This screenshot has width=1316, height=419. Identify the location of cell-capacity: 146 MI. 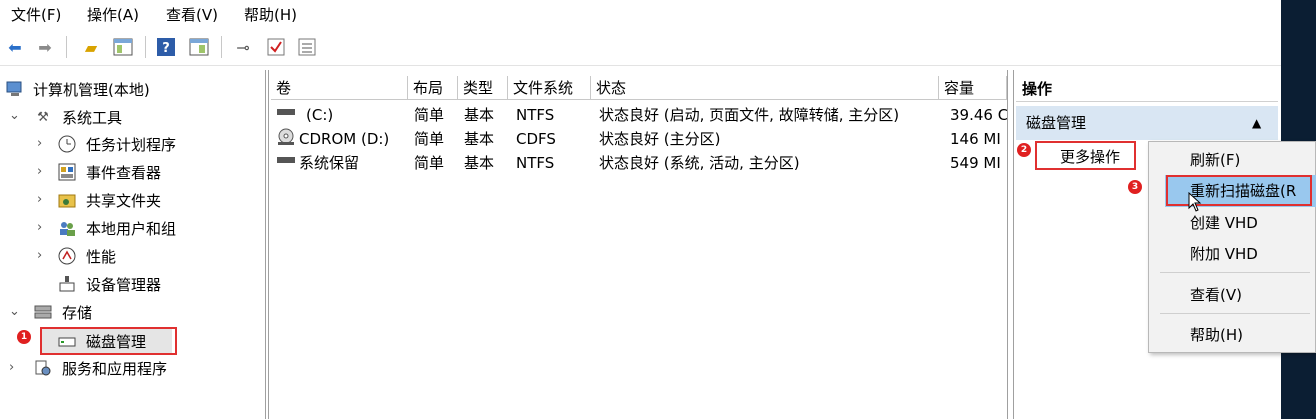
(975, 139).